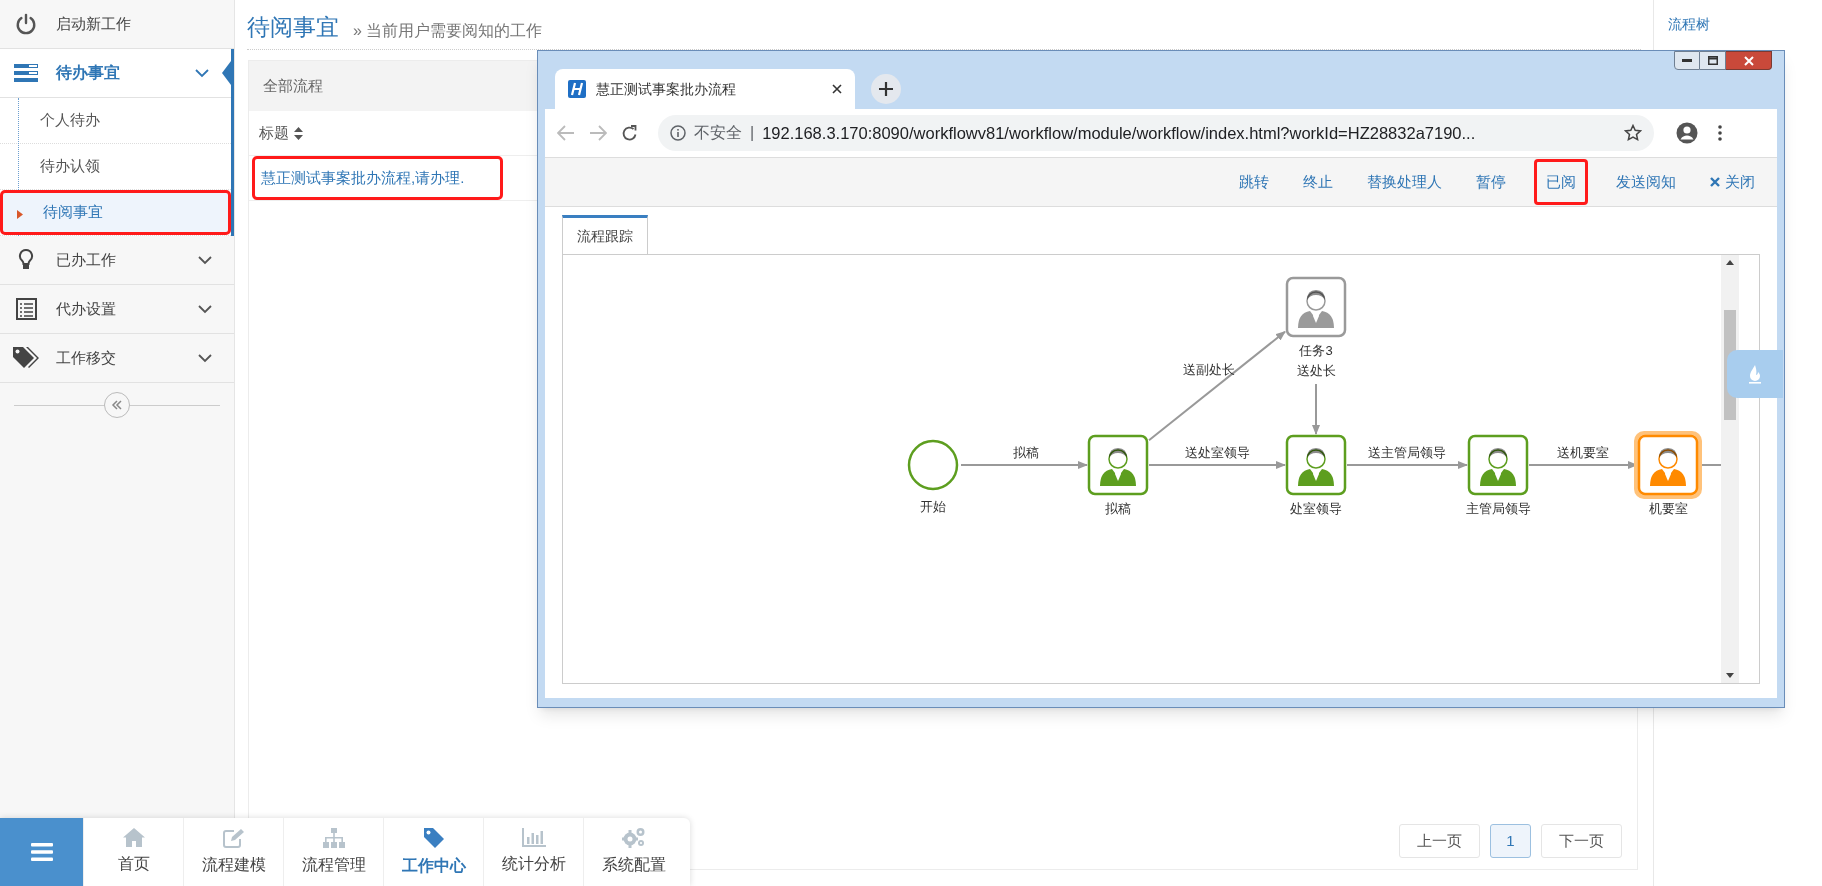 This screenshot has width=1822, height=886. Describe the element at coordinates (1209, 369) in the screenshot. I see `edge-label: 送副处长` at that location.